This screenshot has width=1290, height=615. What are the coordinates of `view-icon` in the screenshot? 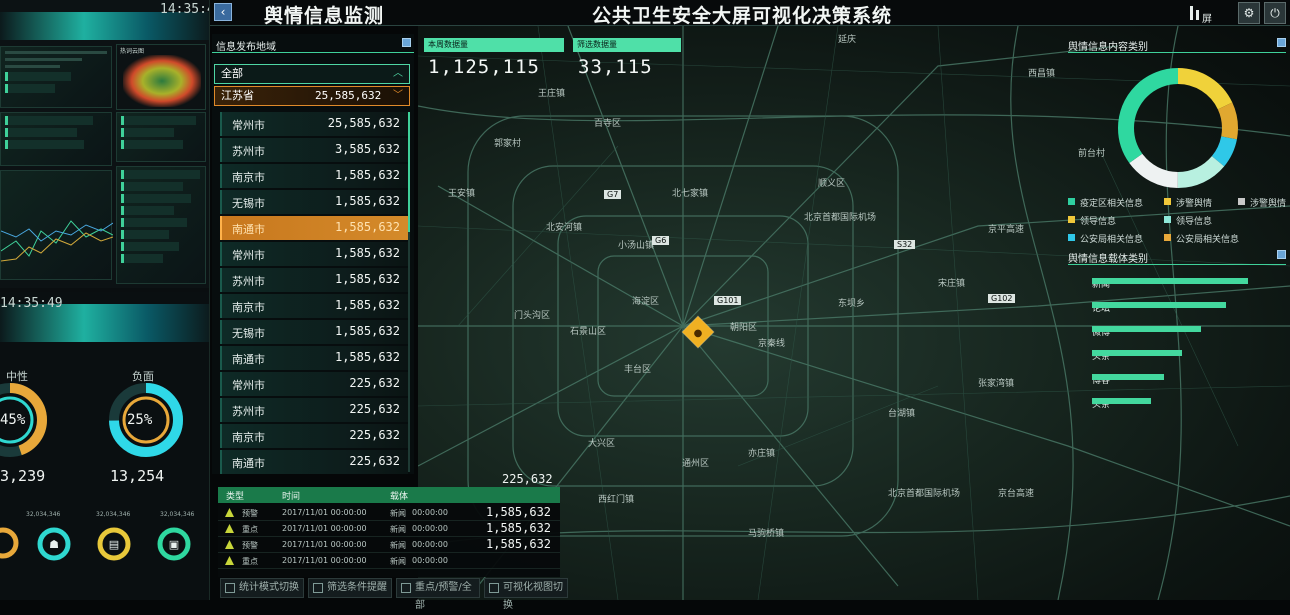 It's located at (494, 588).